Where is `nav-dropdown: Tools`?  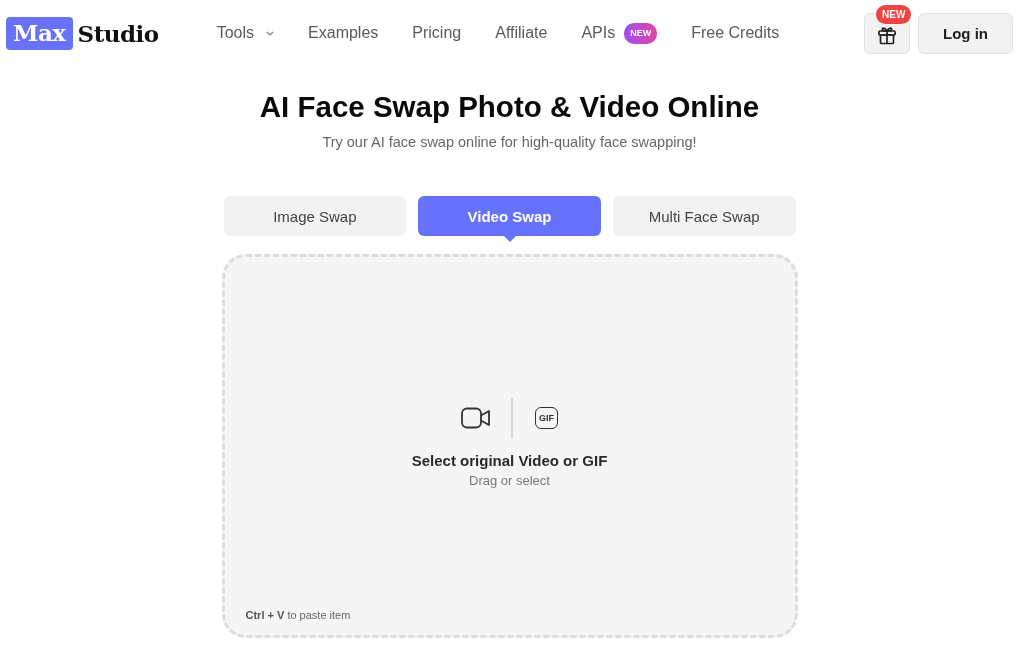 nav-dropdown: Tools is located at coordinates (245, 33).